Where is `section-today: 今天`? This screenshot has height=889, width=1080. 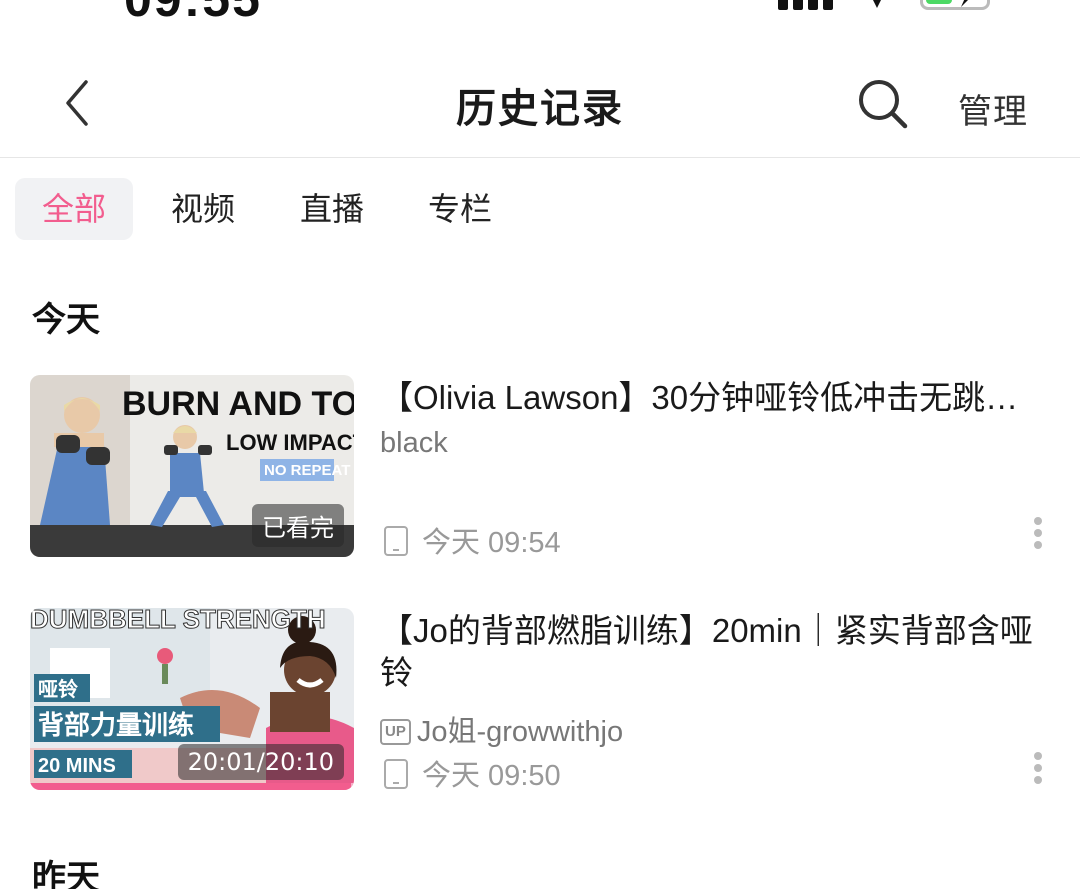 section-today: 今天 is located at coordinates (66, 320).